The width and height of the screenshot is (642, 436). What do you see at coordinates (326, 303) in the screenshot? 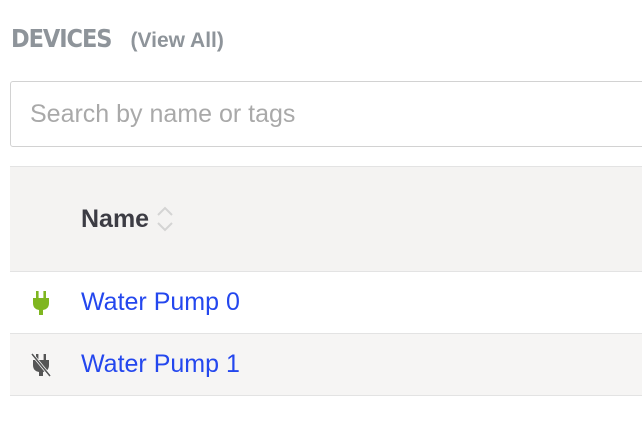
I see `table-row: Water Pump 0` at bounding box center [326, 303].